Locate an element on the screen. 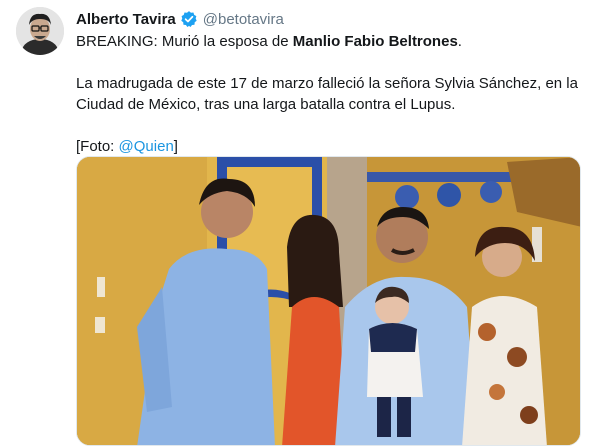  photo-credit-mention-link: @Quien is located at coordinates (146, 146).